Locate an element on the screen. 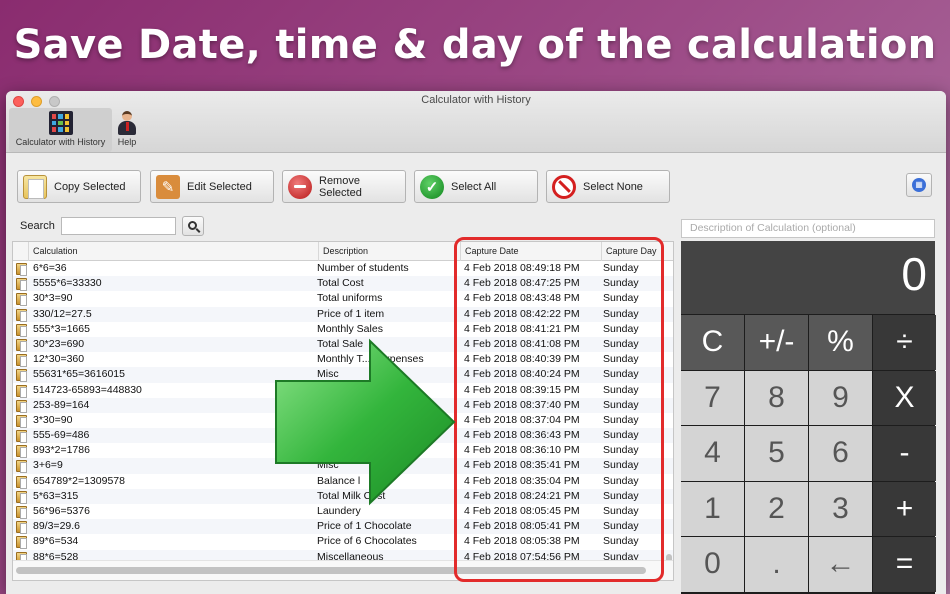  cell-calculation: 3+6=9 is located at coordinates (48, 465).